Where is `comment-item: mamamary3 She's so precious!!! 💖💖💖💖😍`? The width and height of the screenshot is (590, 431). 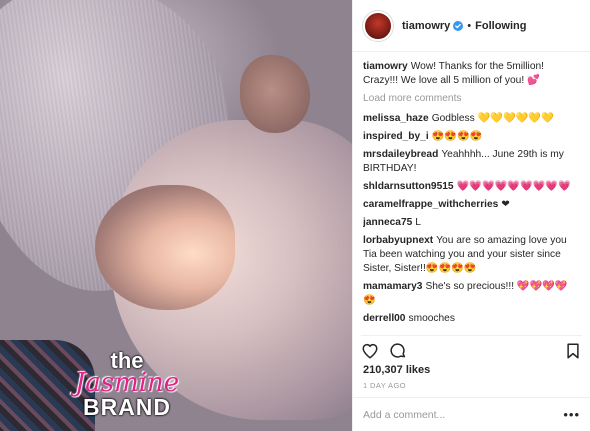
comment-item: mamamary3 She's so precious!!! 💖💖💖💖😍 is located at coordinates (471, 294).